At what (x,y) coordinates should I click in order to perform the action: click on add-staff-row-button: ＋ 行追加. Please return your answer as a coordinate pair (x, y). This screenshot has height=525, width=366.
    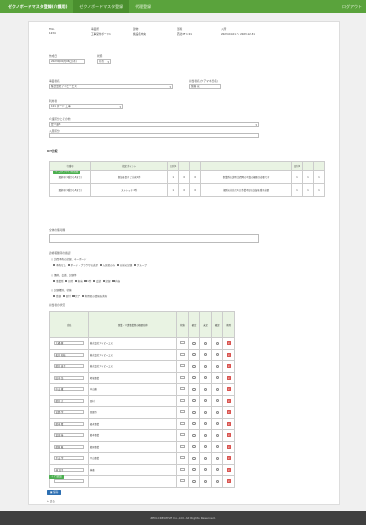
    Looking at the image, I should click on (56, 477).